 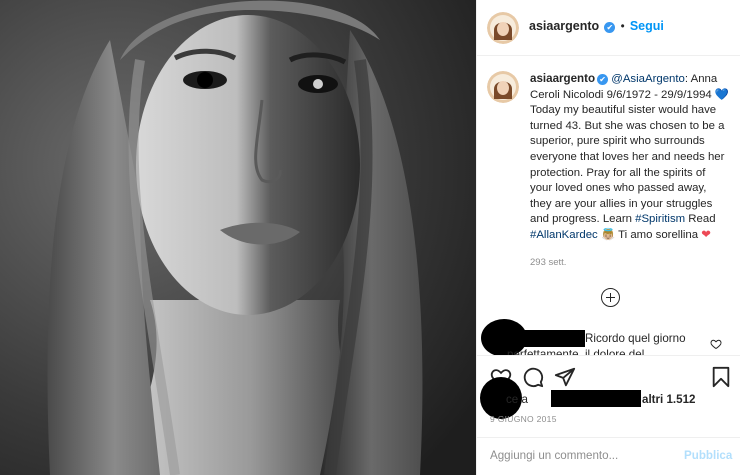 I want to click on hashtag-allankardec: #AllanKardec, so click(x=564, y=235).